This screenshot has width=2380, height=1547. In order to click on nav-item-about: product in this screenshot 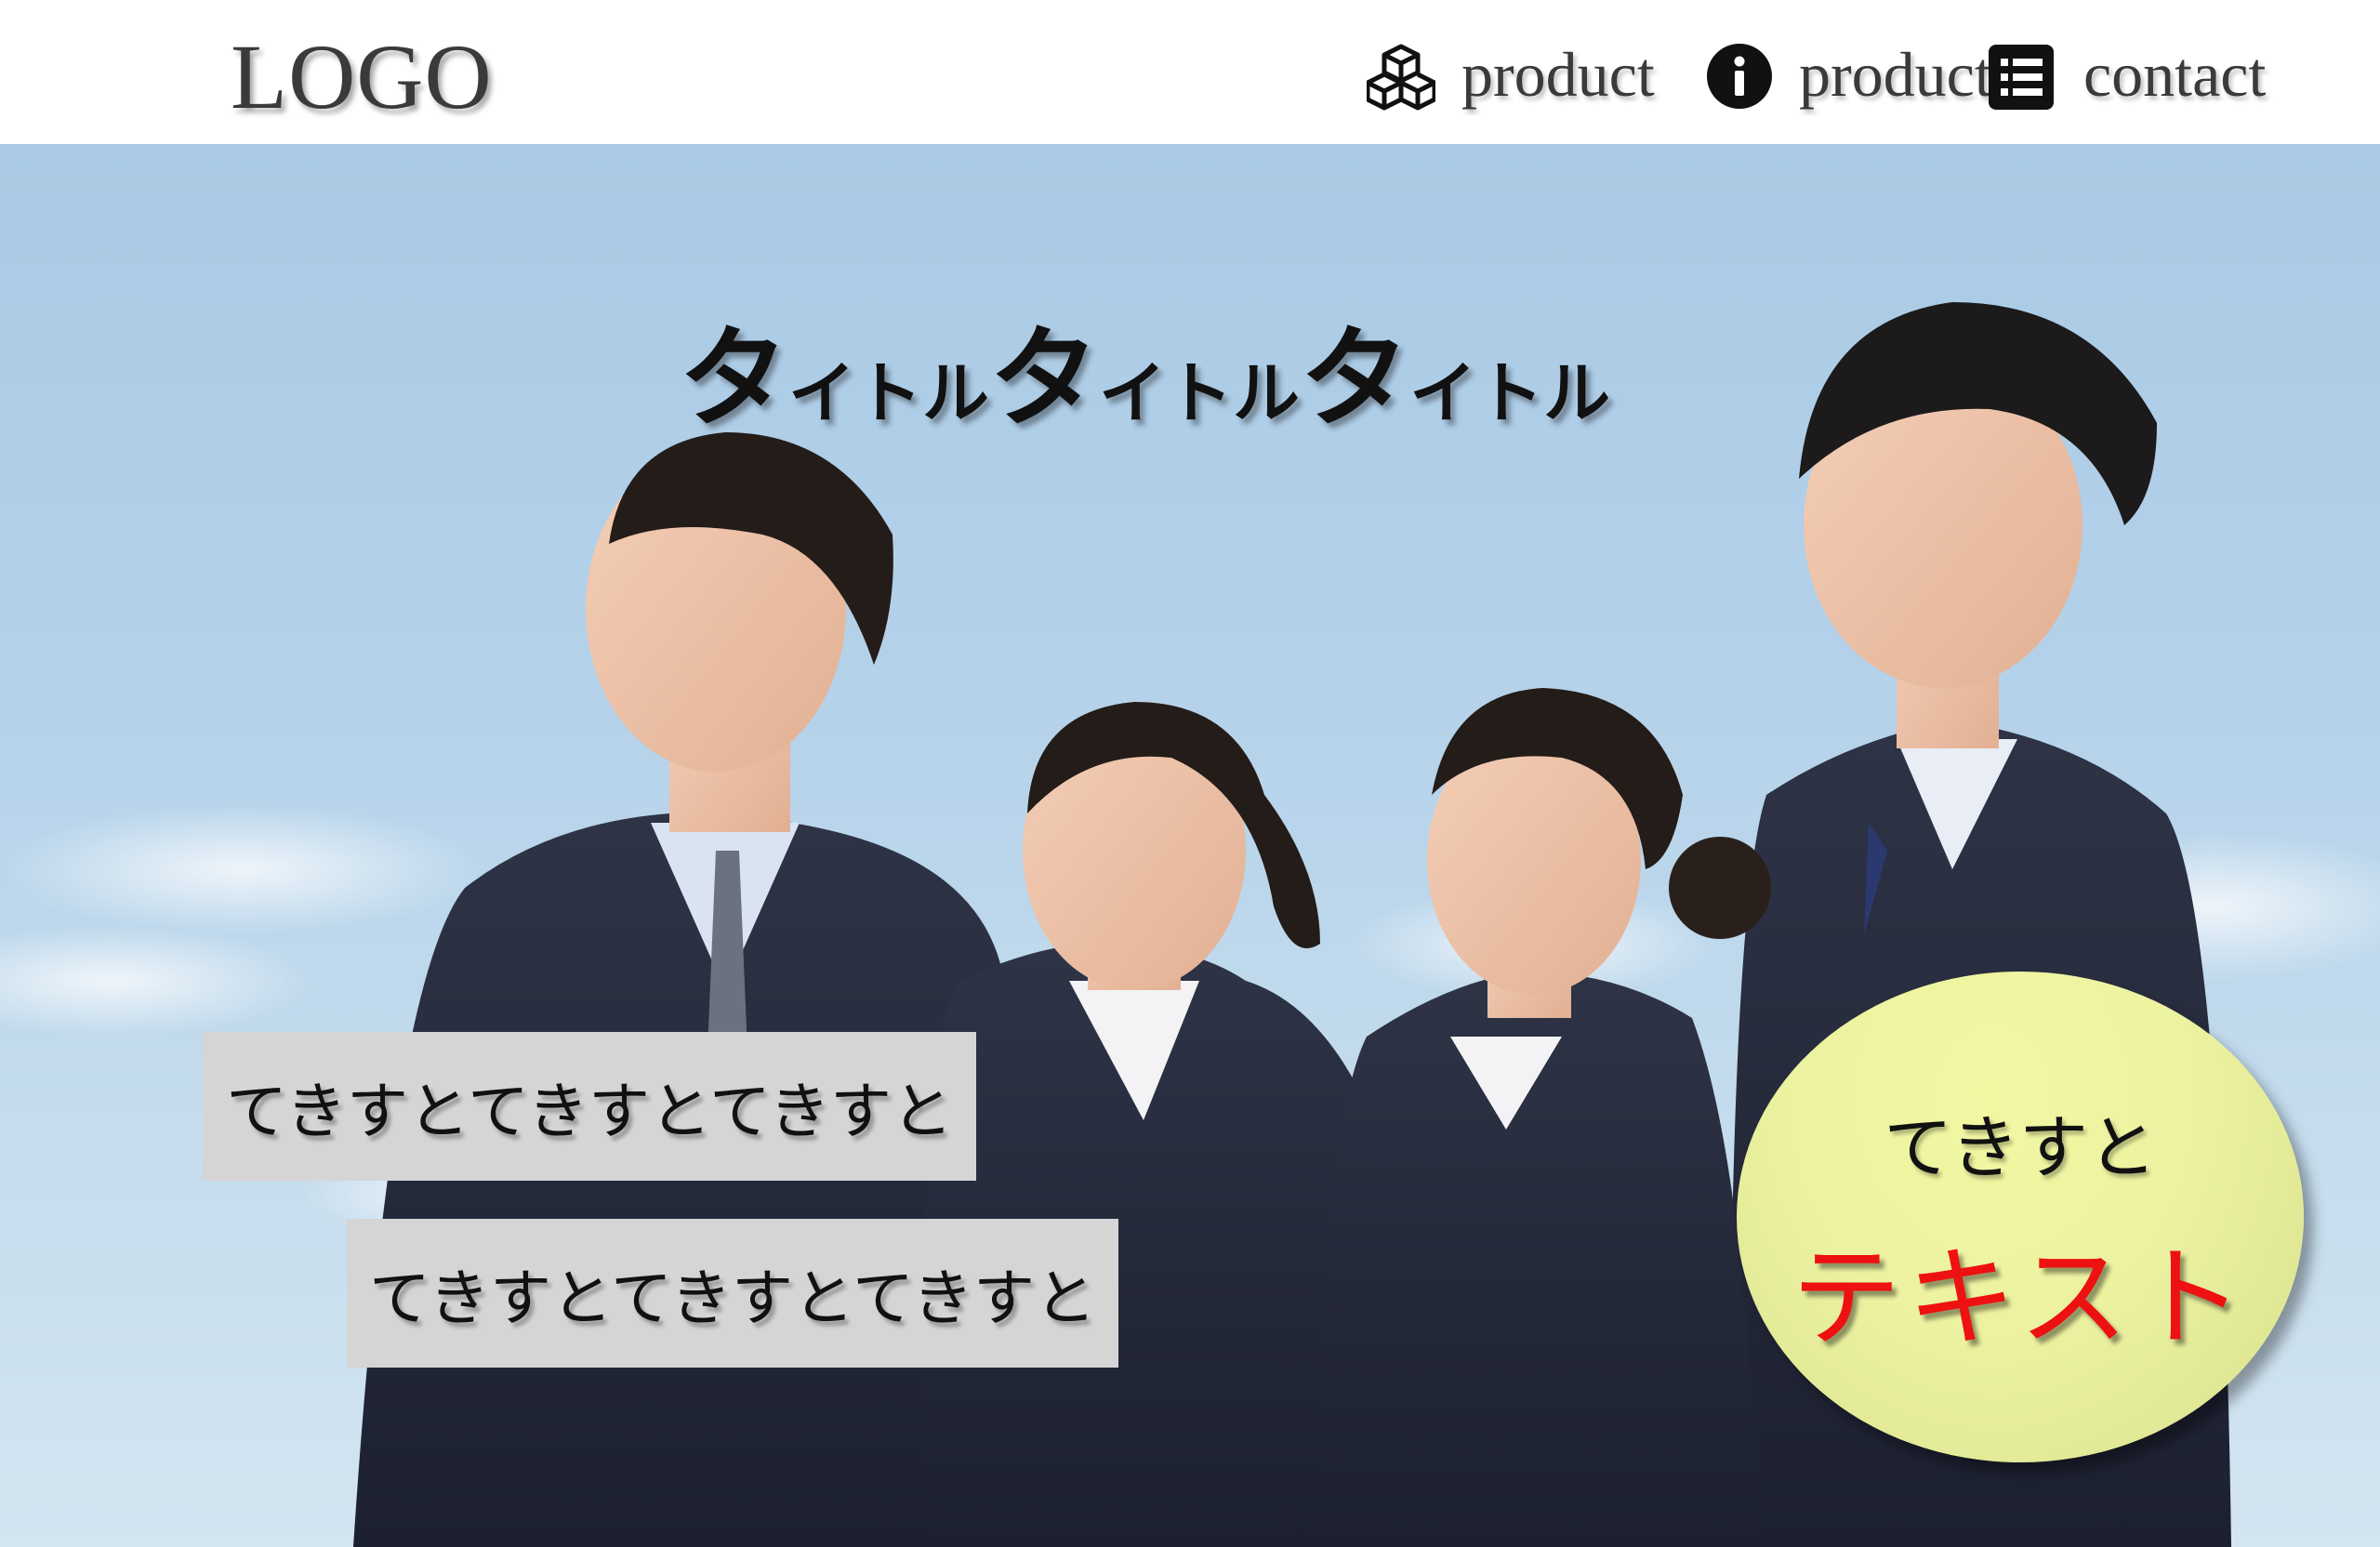, I will do `click(1849, 74)`.